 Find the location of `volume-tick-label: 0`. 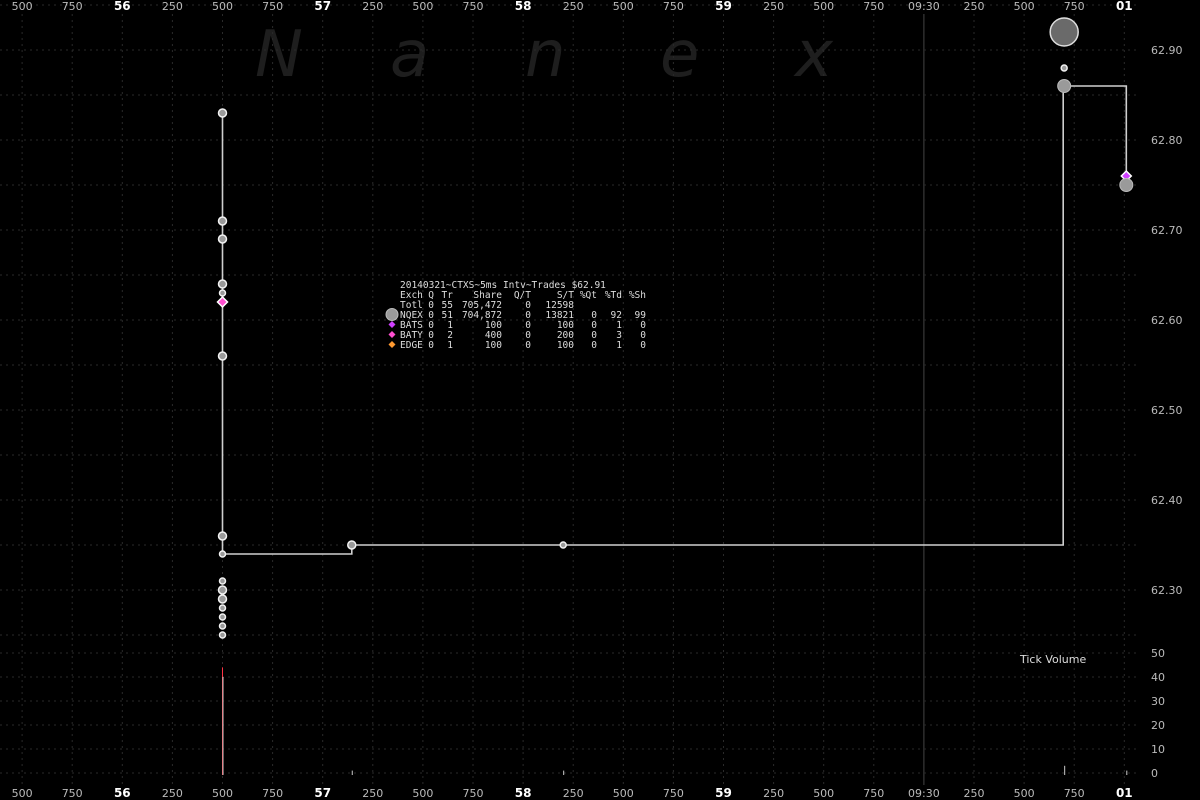

volume-tick-label: 0 is located at coordinates (1154, 773).